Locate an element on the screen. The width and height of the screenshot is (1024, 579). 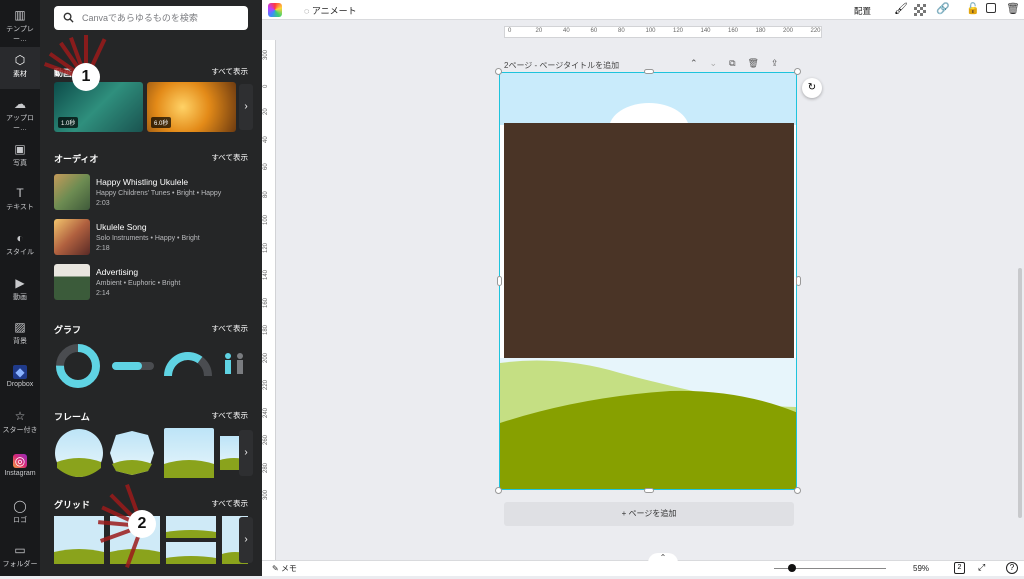
page-count-badge: 2 is located at coordinates (959, 568).